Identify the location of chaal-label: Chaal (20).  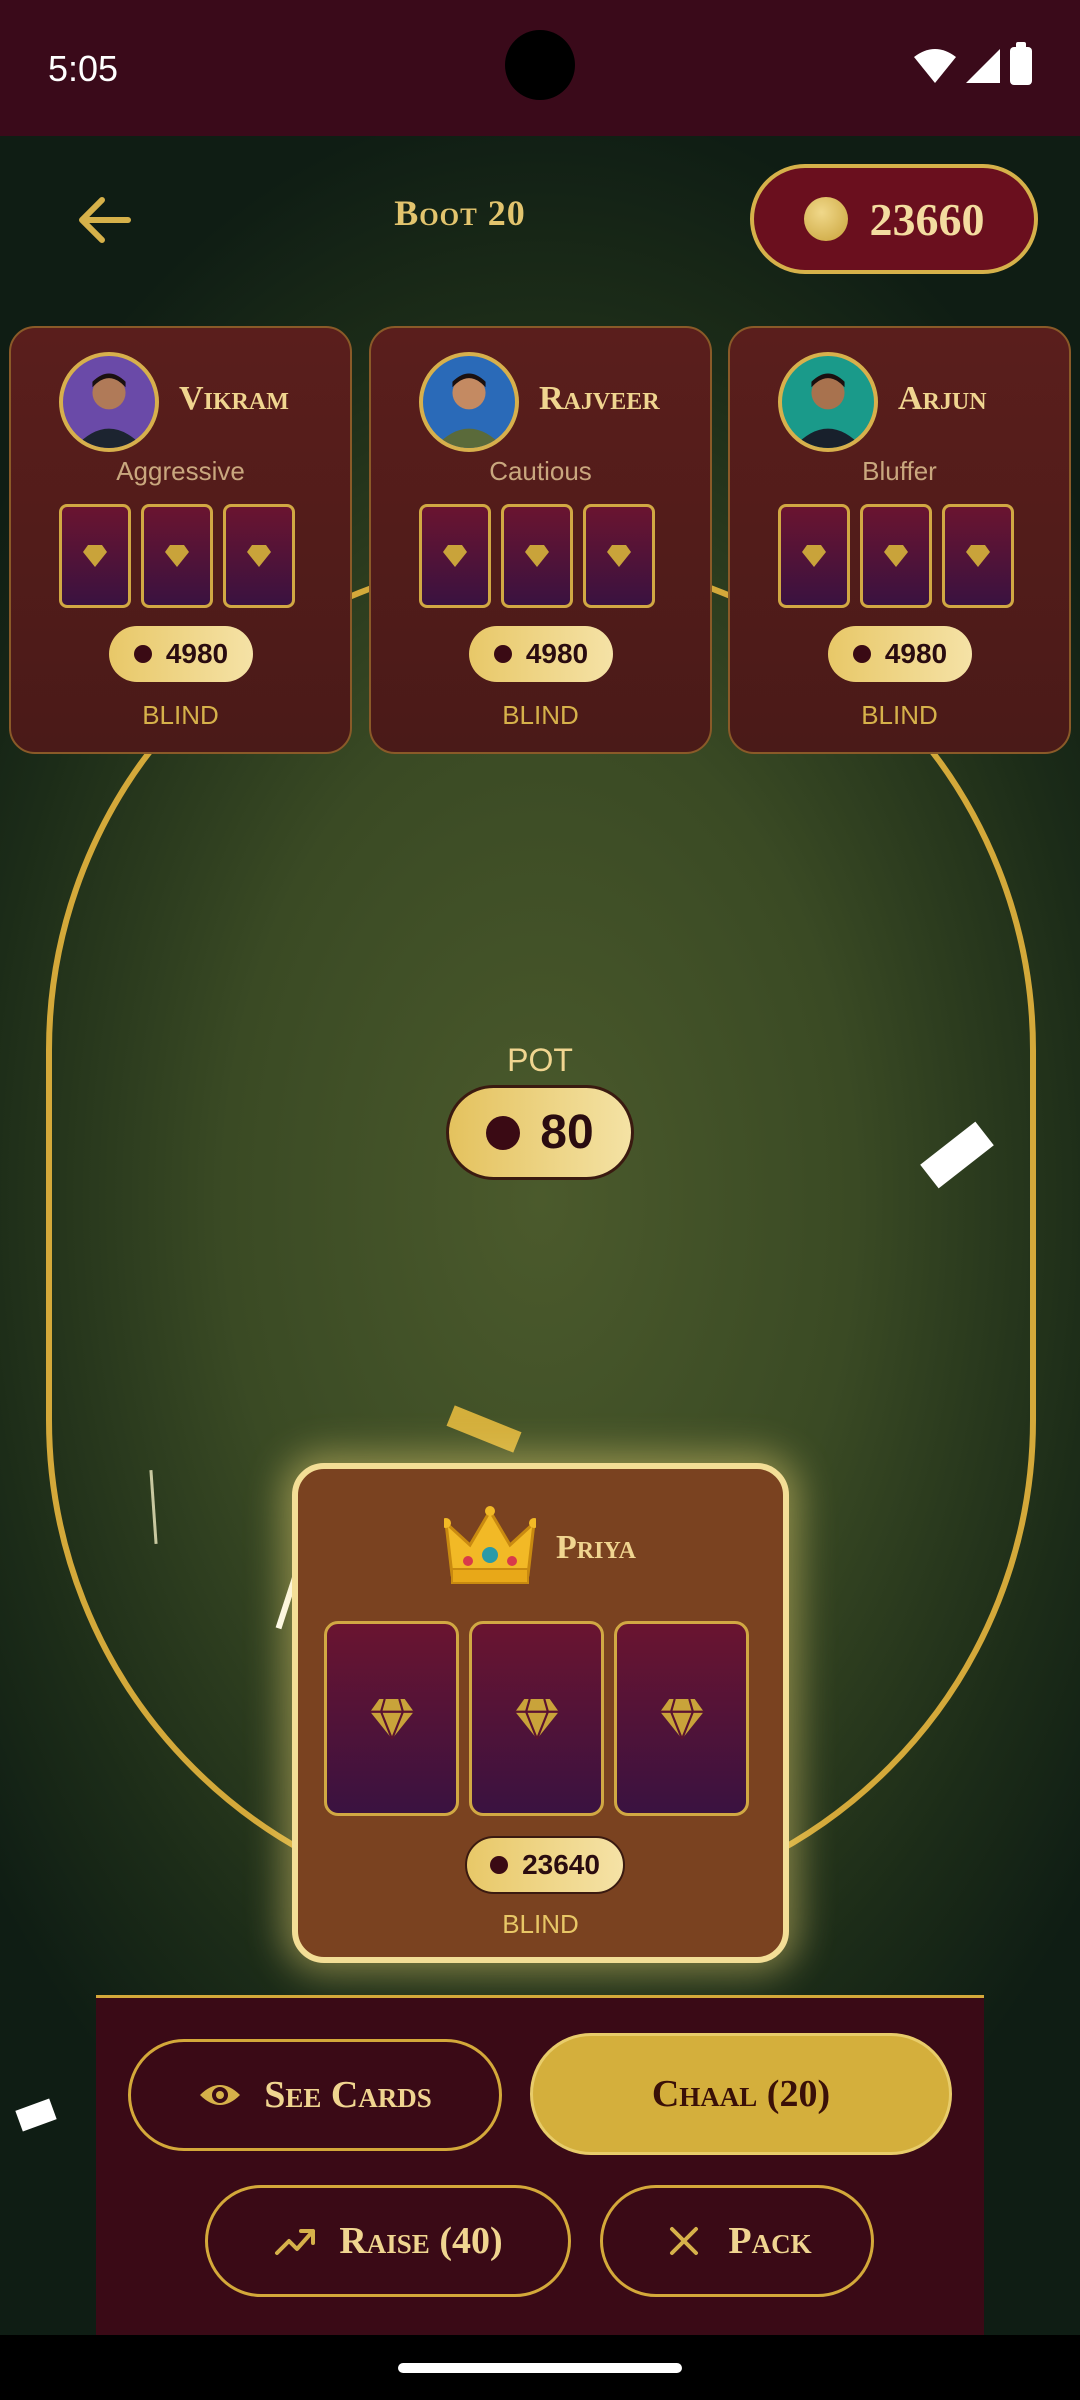
(741, 2094).